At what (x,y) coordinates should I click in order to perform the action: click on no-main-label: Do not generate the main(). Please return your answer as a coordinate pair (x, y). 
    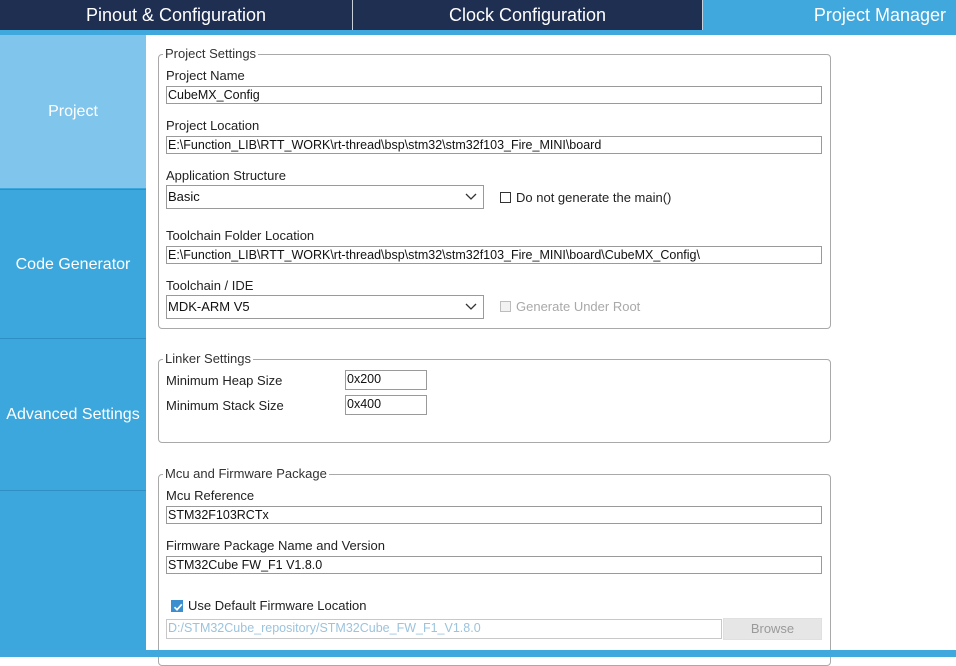
    Looking at the image, I should click on (594, 197).